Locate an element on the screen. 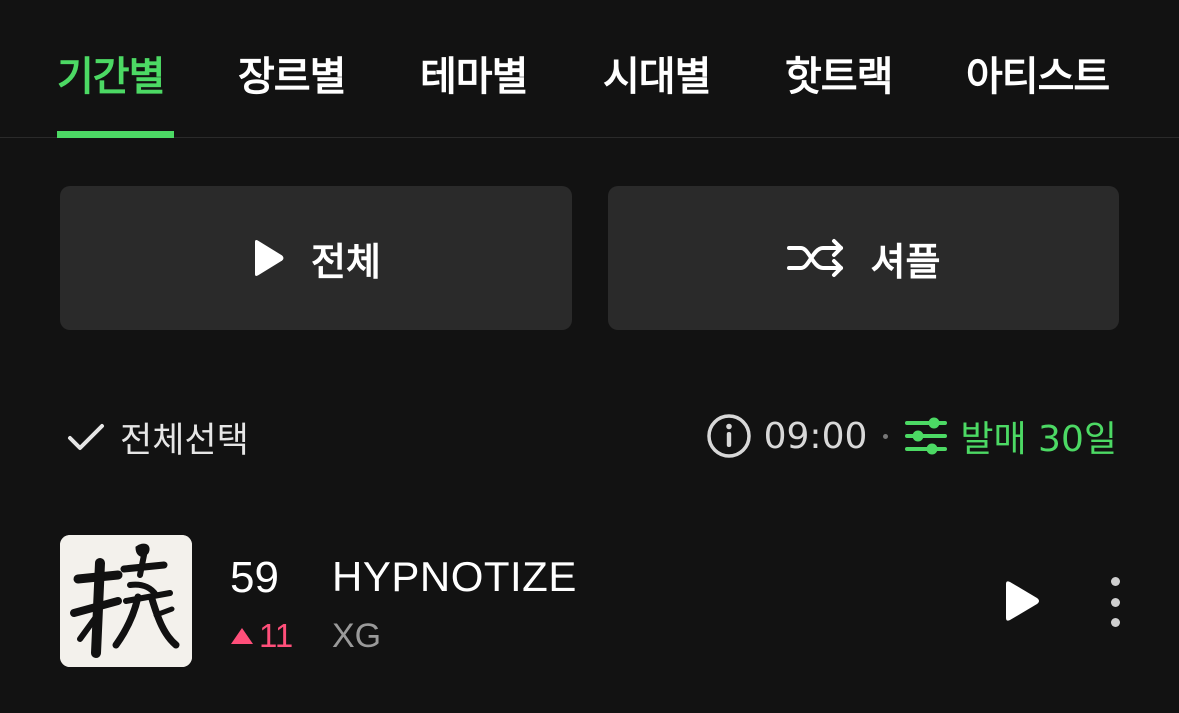  shuffle-label: 셔플 is located at coordinates (905, 261).